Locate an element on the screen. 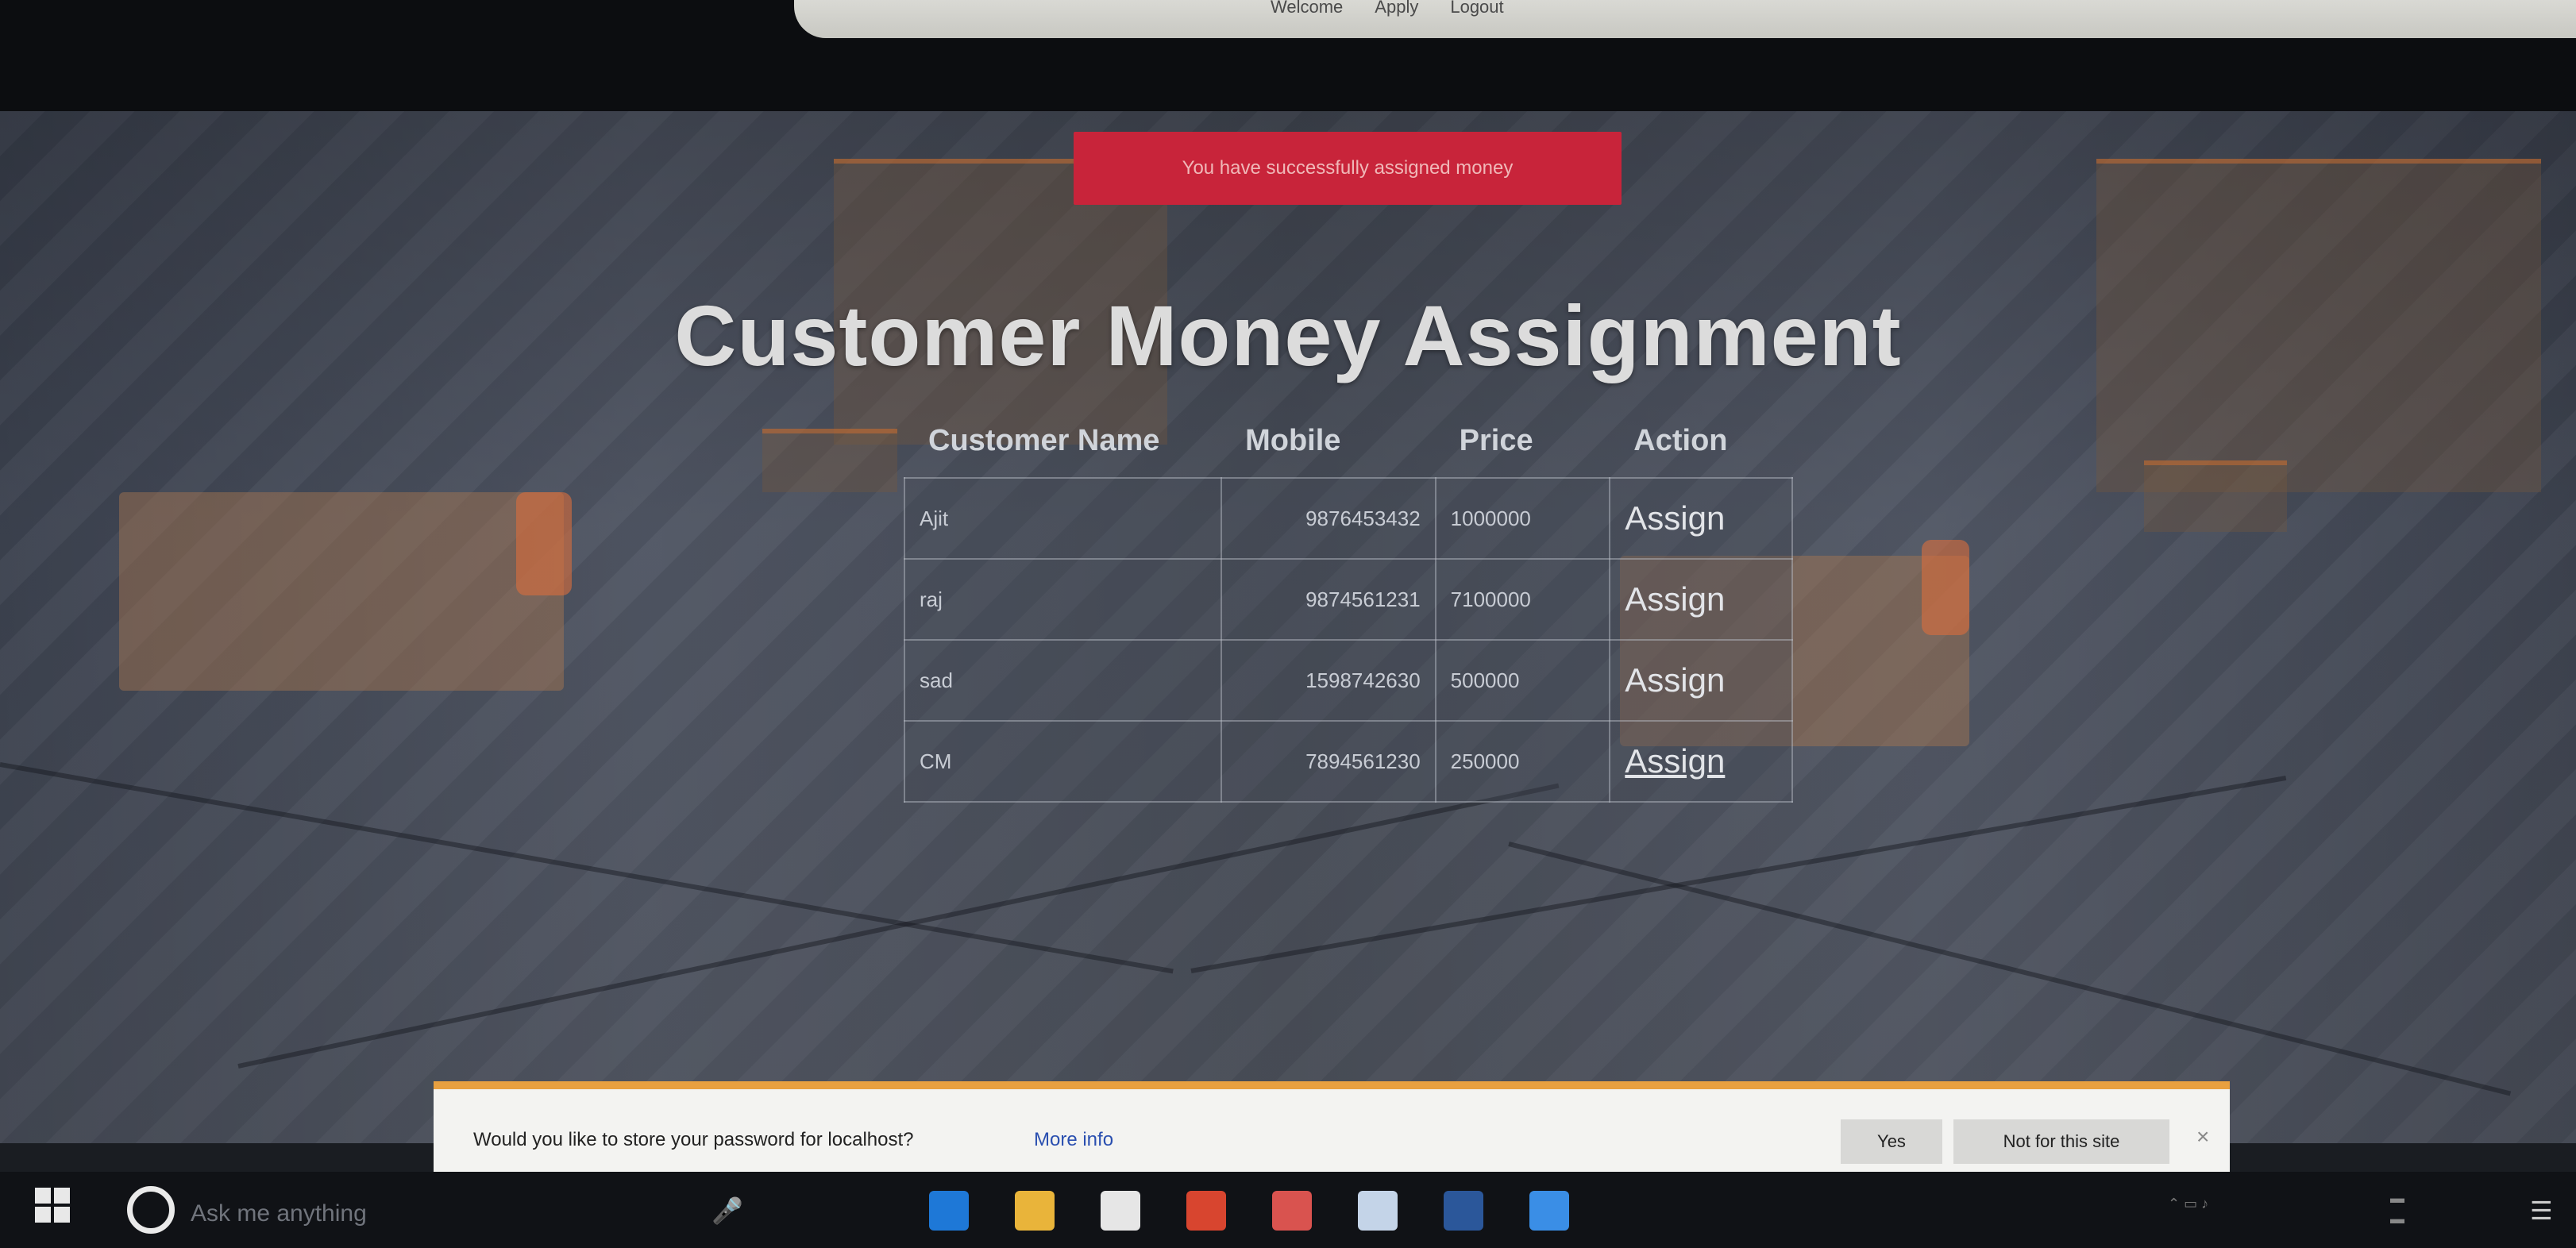  column-header-price: Price is located at coordinates (1496, 440).